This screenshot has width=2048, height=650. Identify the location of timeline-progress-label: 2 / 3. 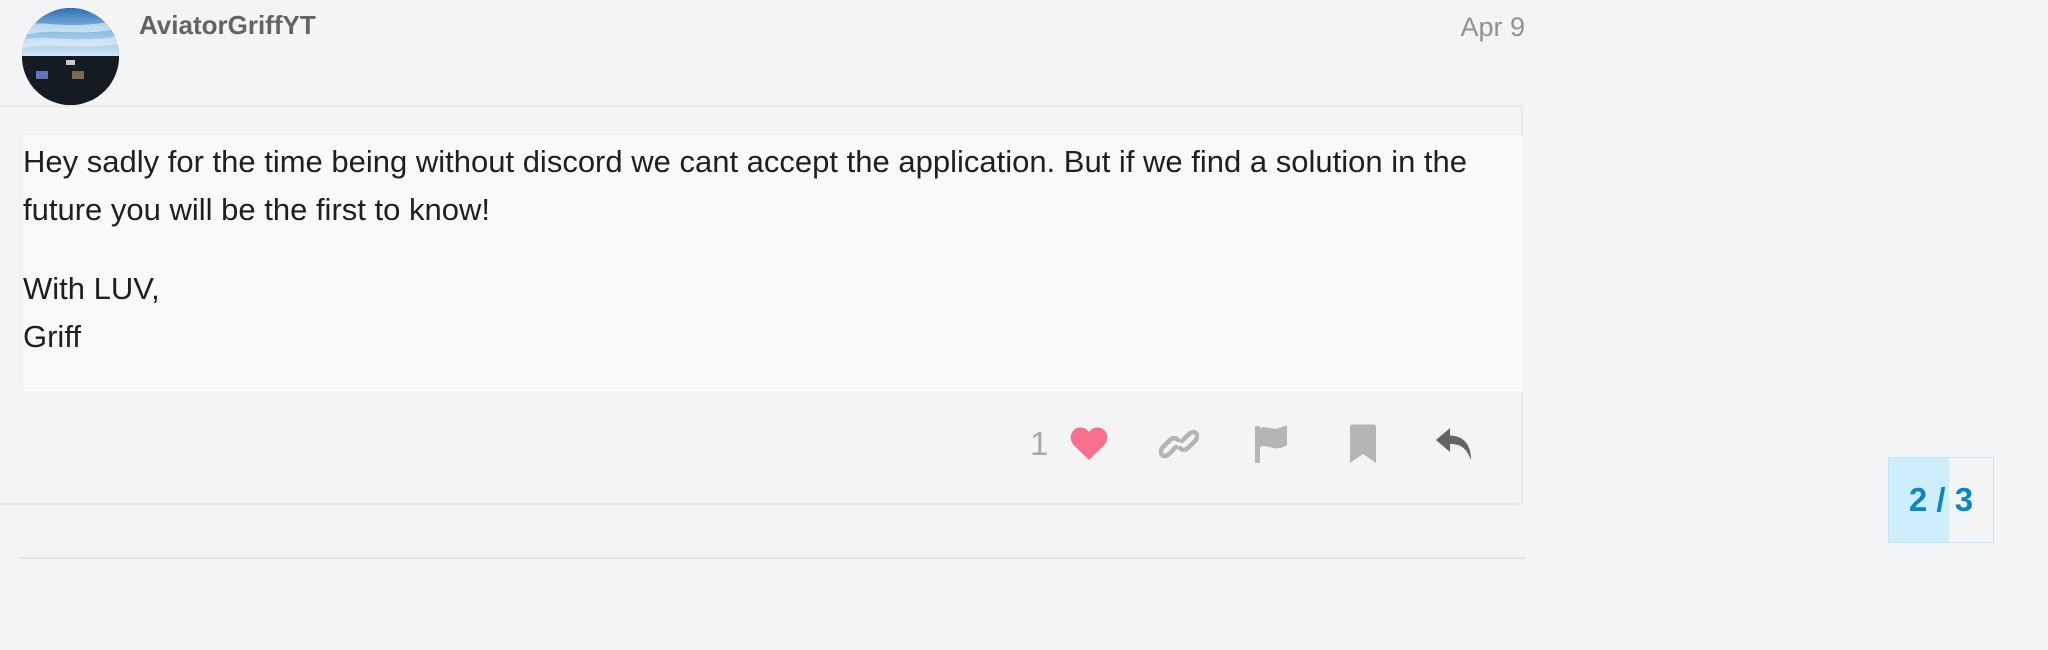
(1941, 499).